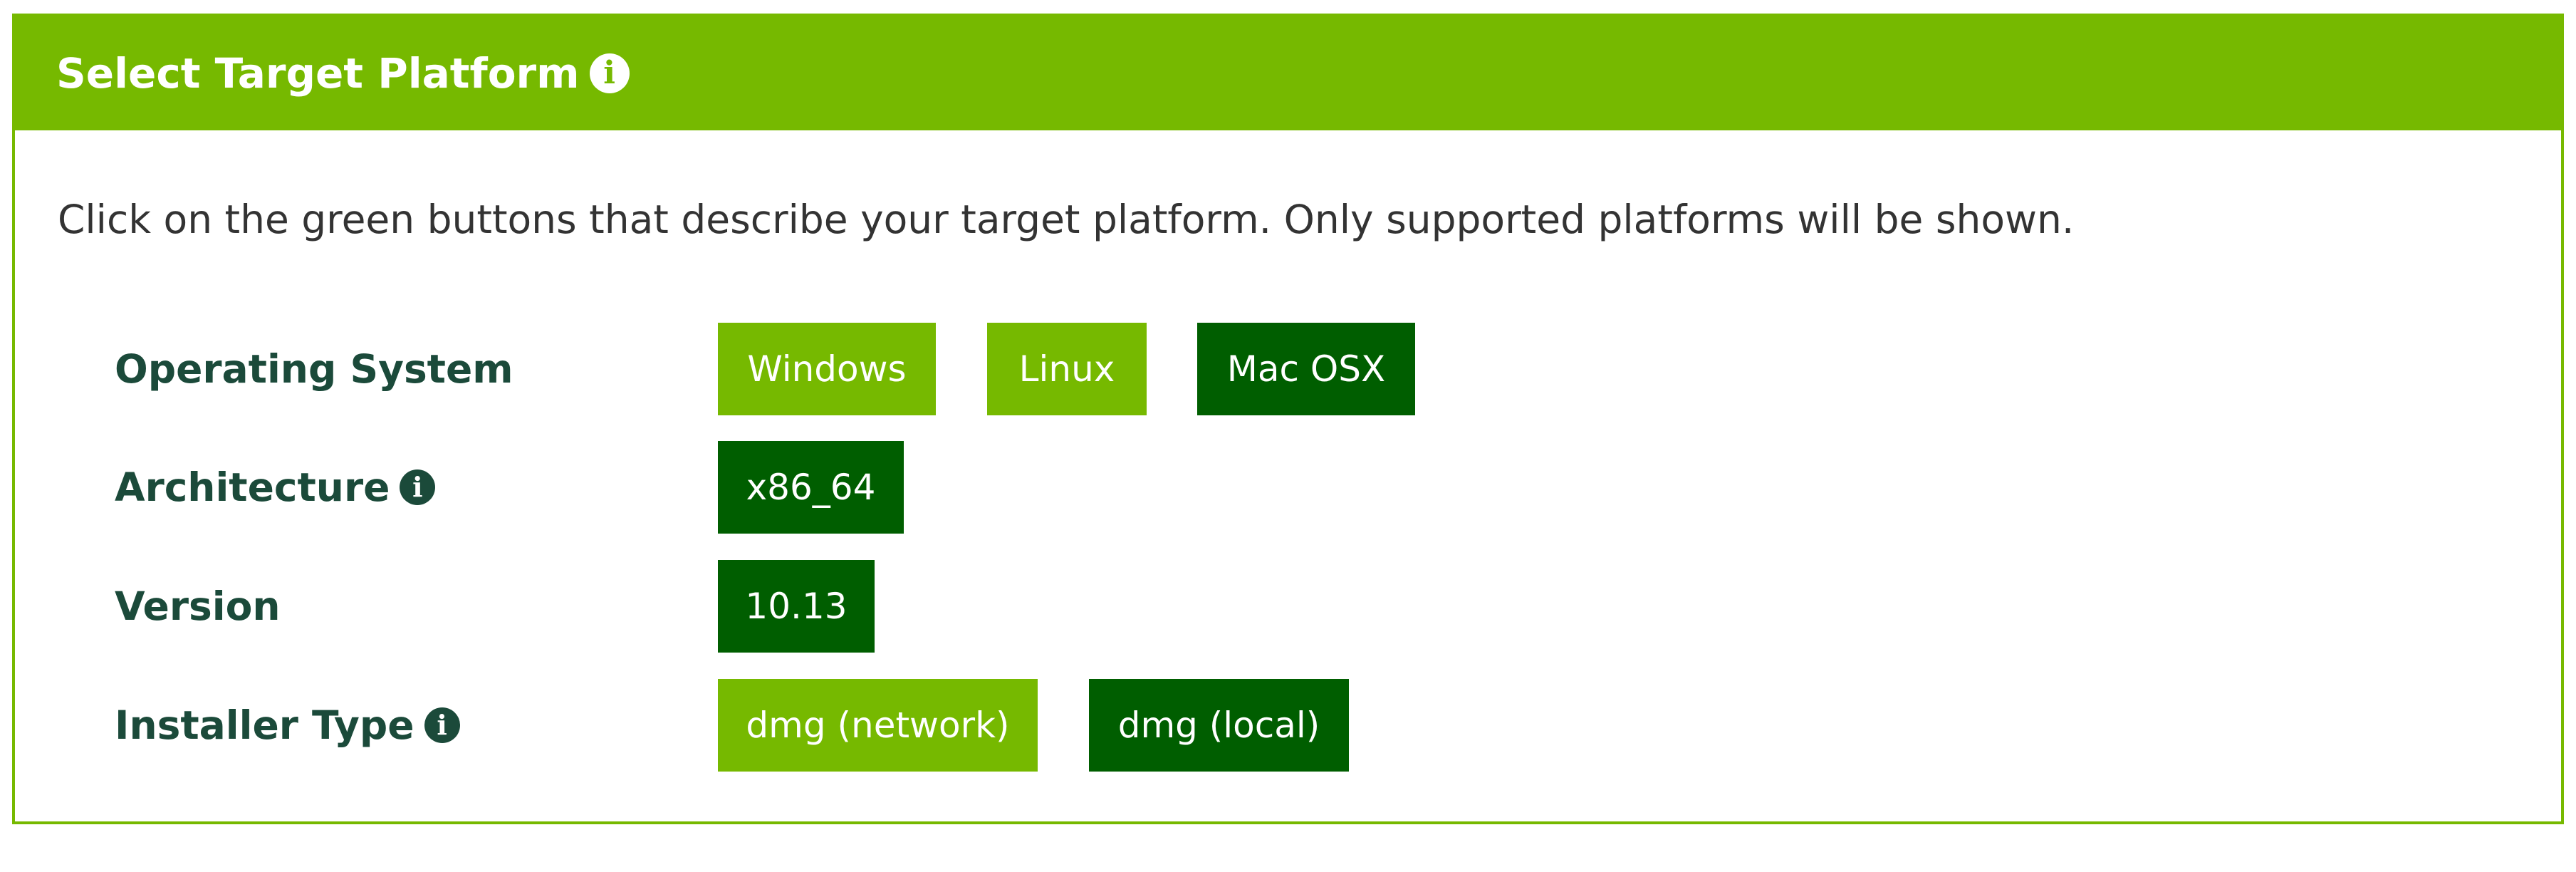  Describe the element at coordinates (1219, 726) in the screenshot. I see `installer-option-dmg-local: dmg (local)` at that location.